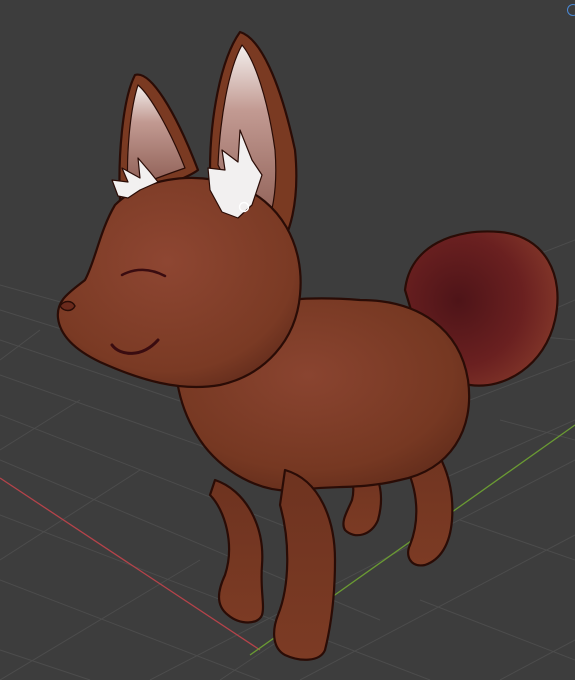 The height and width of the screenshot is (680, 575). I want to click on fox-head, so click(179, 282).